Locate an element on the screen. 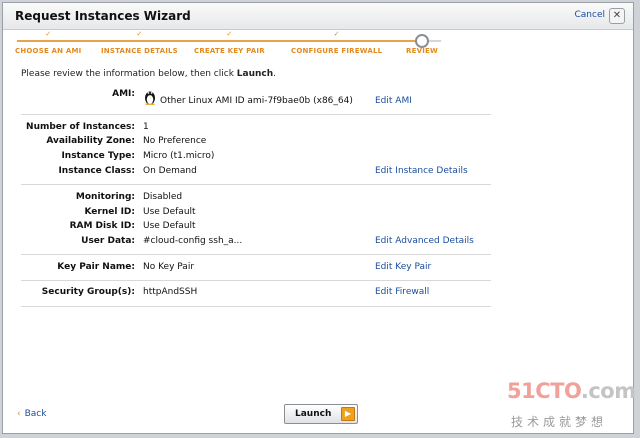  key-pair-value: No Key Pair is located at coordinates (169, 267).